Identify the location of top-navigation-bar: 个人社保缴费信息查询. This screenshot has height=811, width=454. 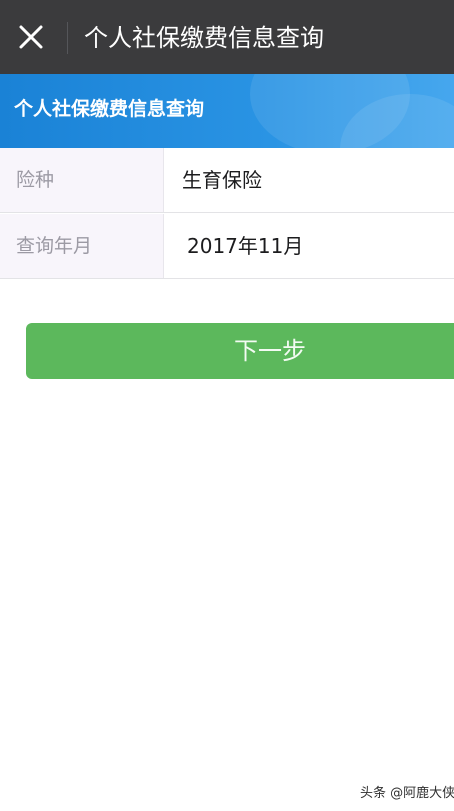
(227, 37).